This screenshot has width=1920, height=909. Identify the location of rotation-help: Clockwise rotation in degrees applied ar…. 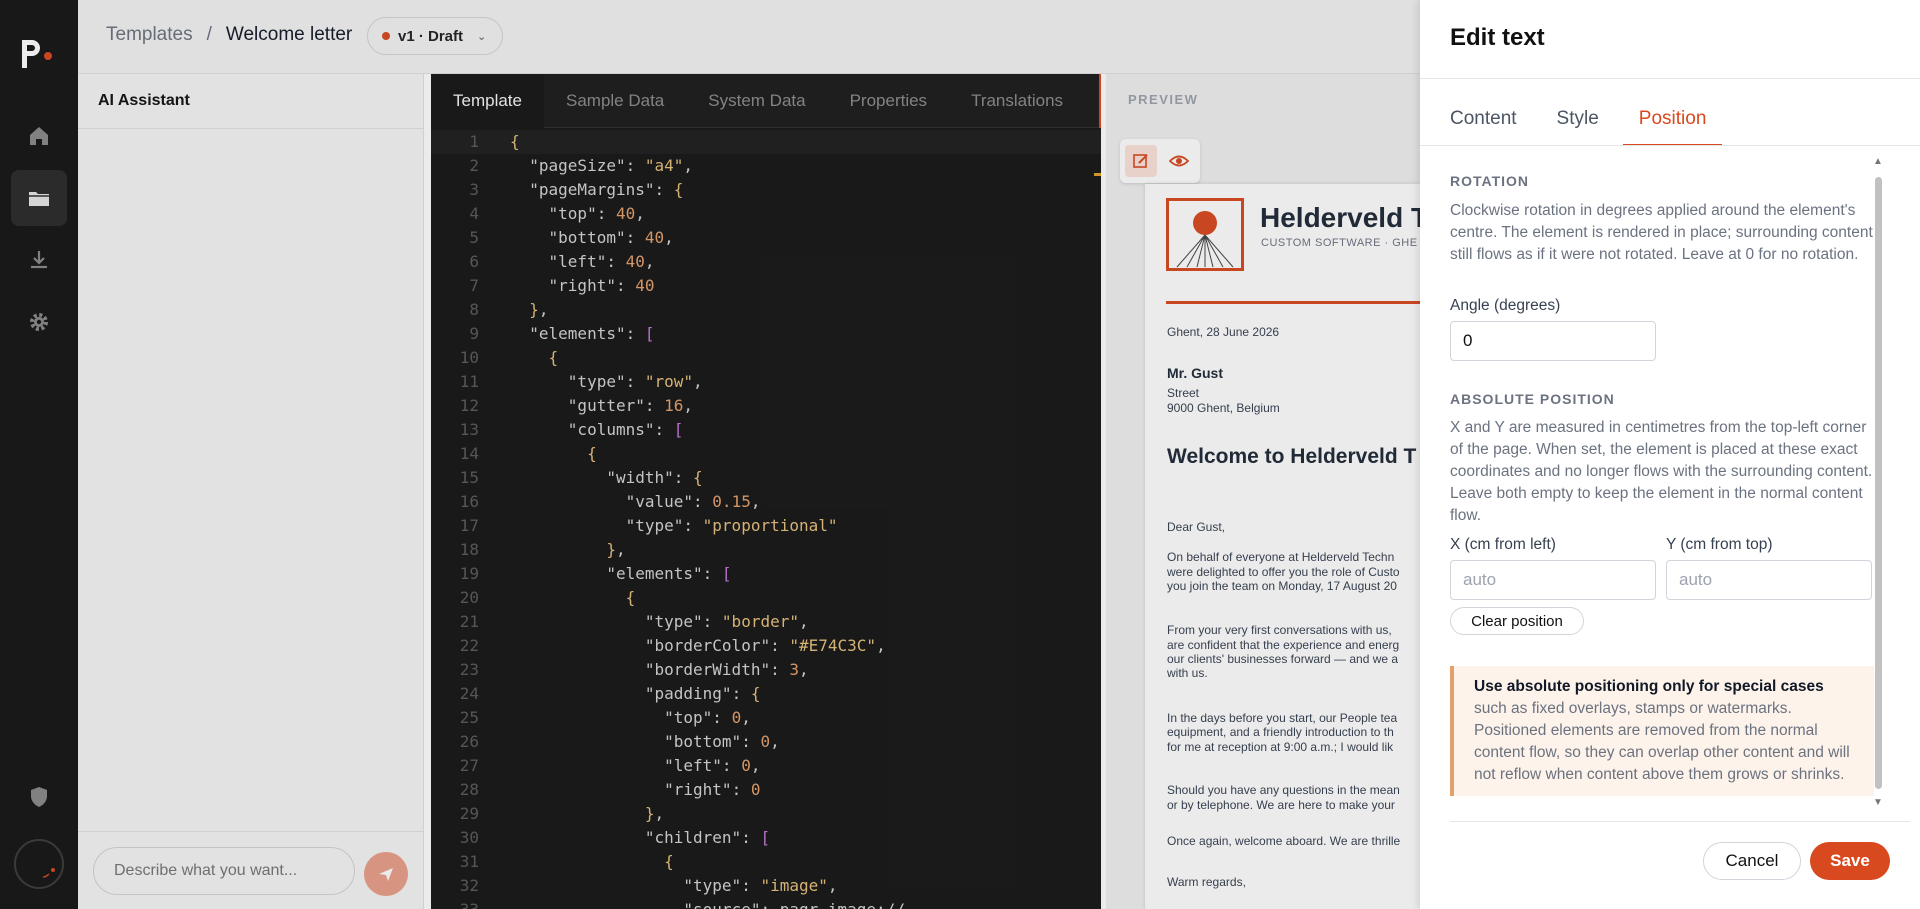
(1661, 232).